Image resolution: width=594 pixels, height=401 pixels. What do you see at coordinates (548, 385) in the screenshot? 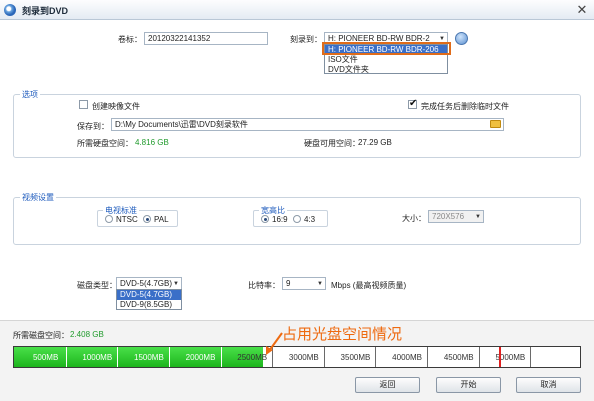
I see `cancel-button: 取消` at bounding box center [548, 385].